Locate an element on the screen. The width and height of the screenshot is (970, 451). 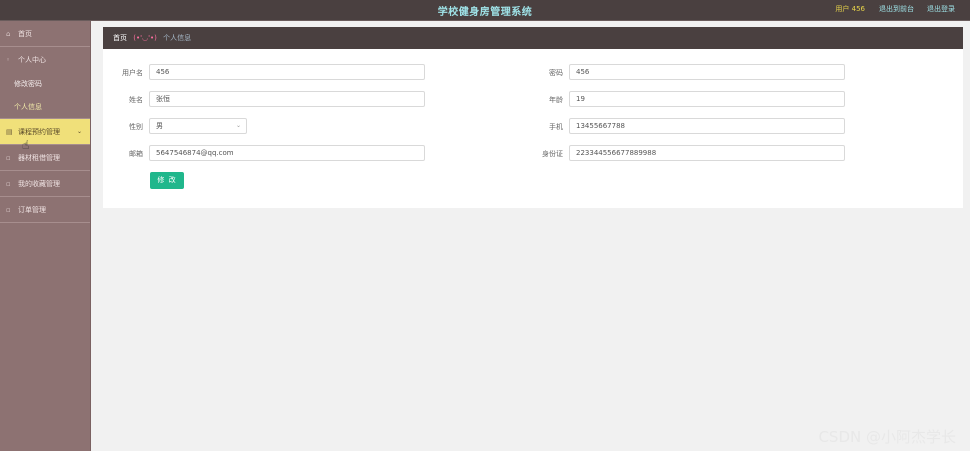
sidebar-item-orders: ▫ 订单管理 is located at coordinates (45, 210).